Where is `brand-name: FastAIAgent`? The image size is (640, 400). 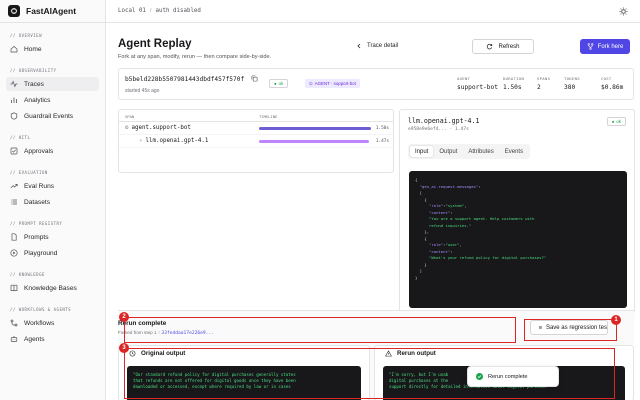
brand-name: FastAIAgent is located at coordinates (51, 11).